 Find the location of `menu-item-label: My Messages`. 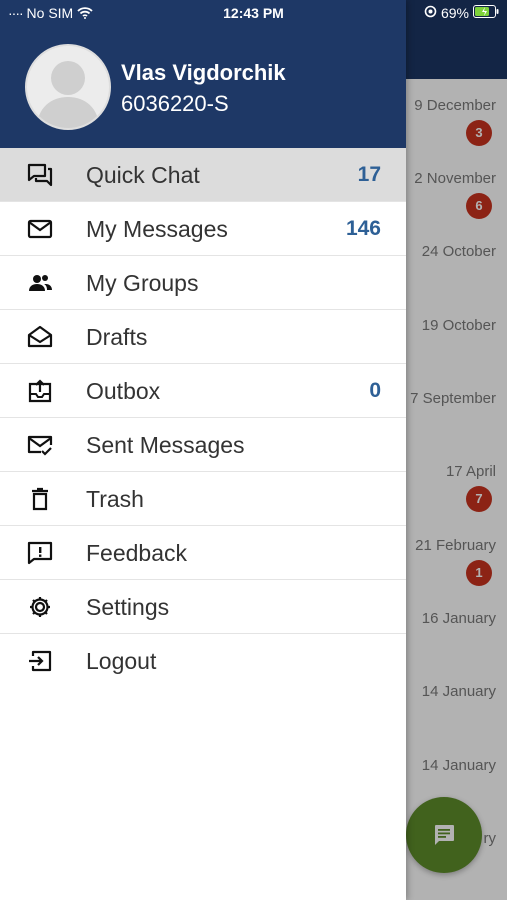

menu-item-label: My Messages is located at coordinates (157, 229).